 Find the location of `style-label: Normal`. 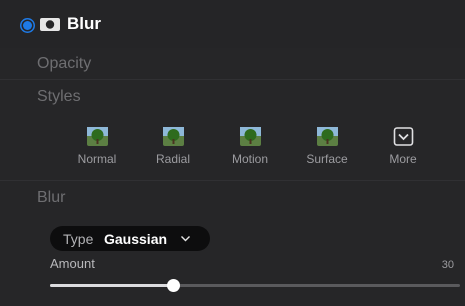

style-label: Normal is located at coordinates (97, 159).